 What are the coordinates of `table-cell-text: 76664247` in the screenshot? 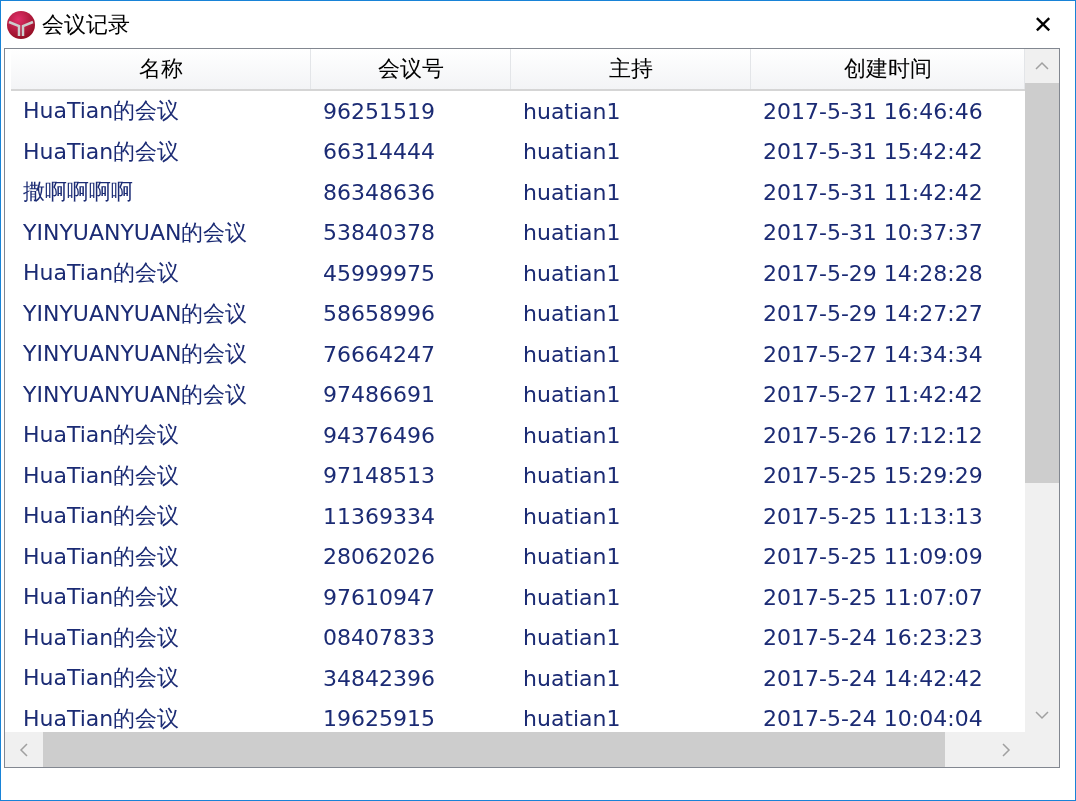 It's located at (379, 354).